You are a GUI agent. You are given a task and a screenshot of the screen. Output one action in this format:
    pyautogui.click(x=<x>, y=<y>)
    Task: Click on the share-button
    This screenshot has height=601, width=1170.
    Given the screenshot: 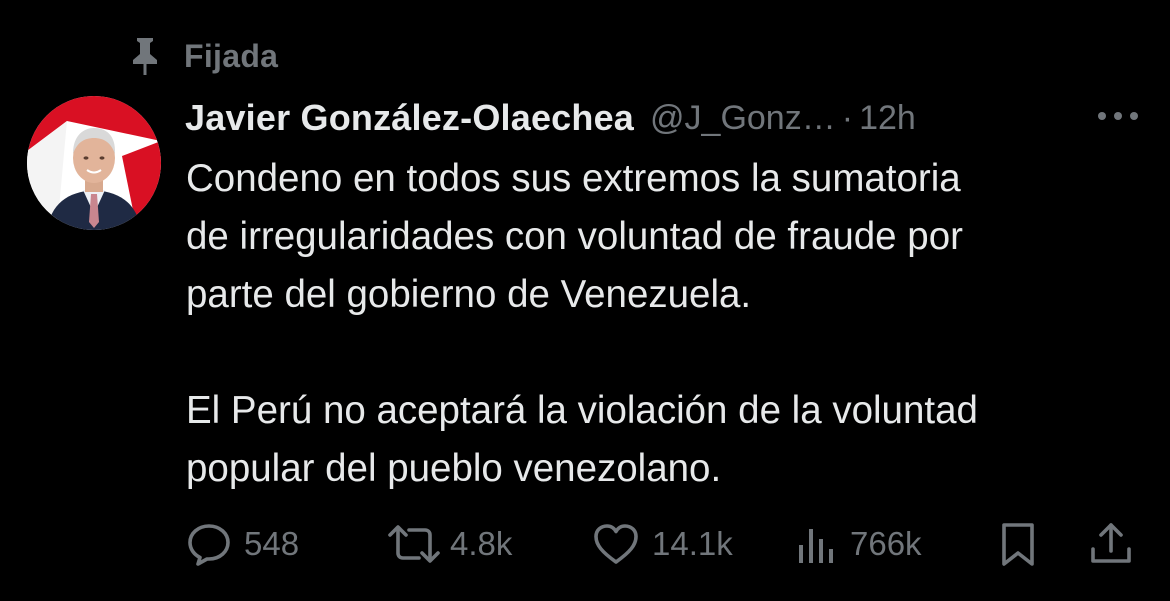 What is the action you would take?
    pyautogui.click(x=1111, y=544)
    